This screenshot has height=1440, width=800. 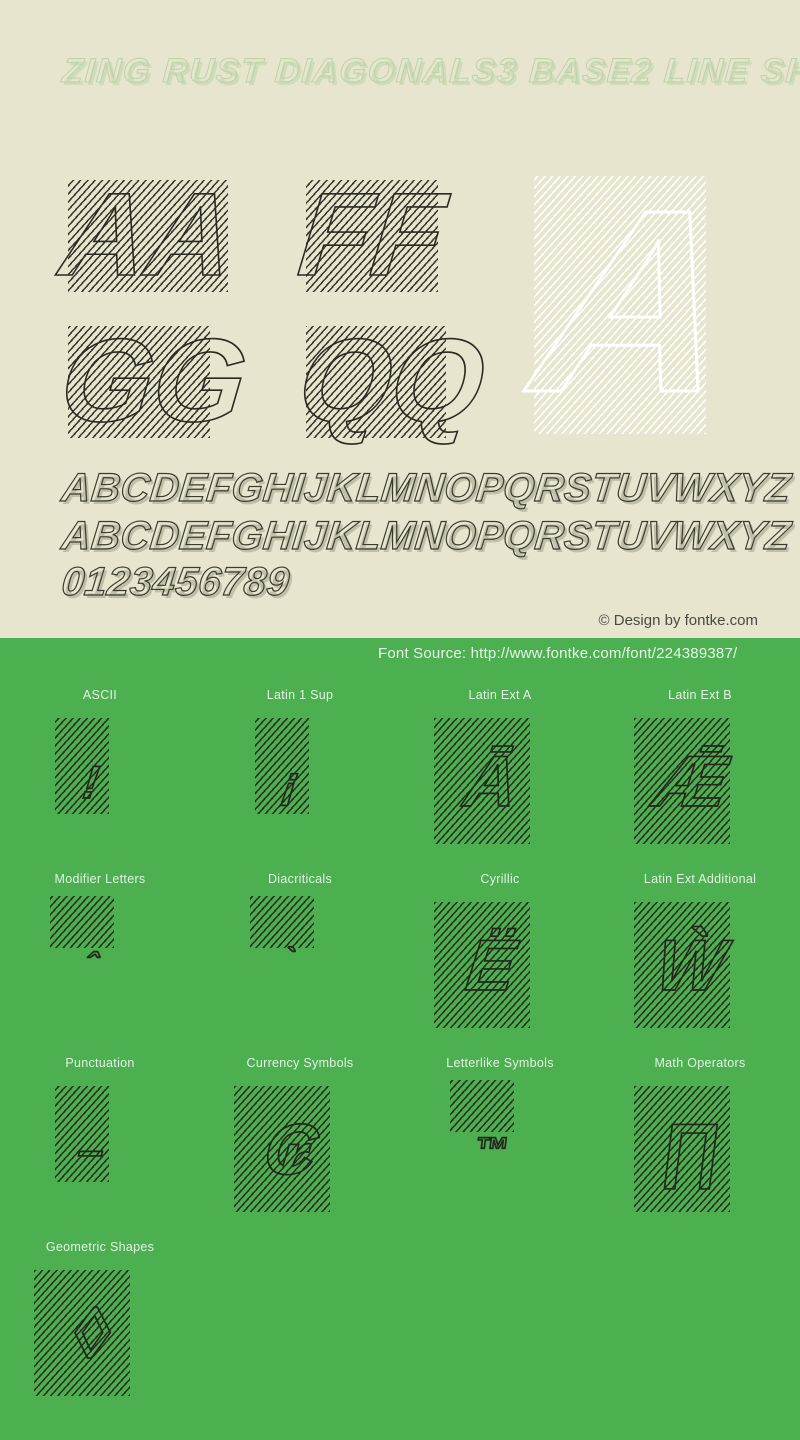 I want to click on alphabet-row-uppercase-2: ABCDEFGHIJKLMNOPQRSTUVWXYZ, so click(x=426, y=535).